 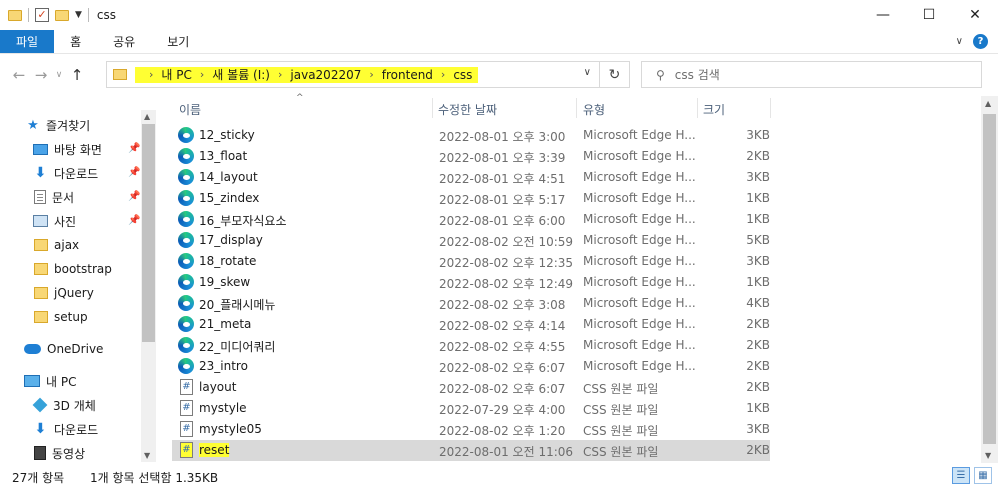 I want to click on sidebar-item-onedrive: OneDrive, so click(x=63, y=349).